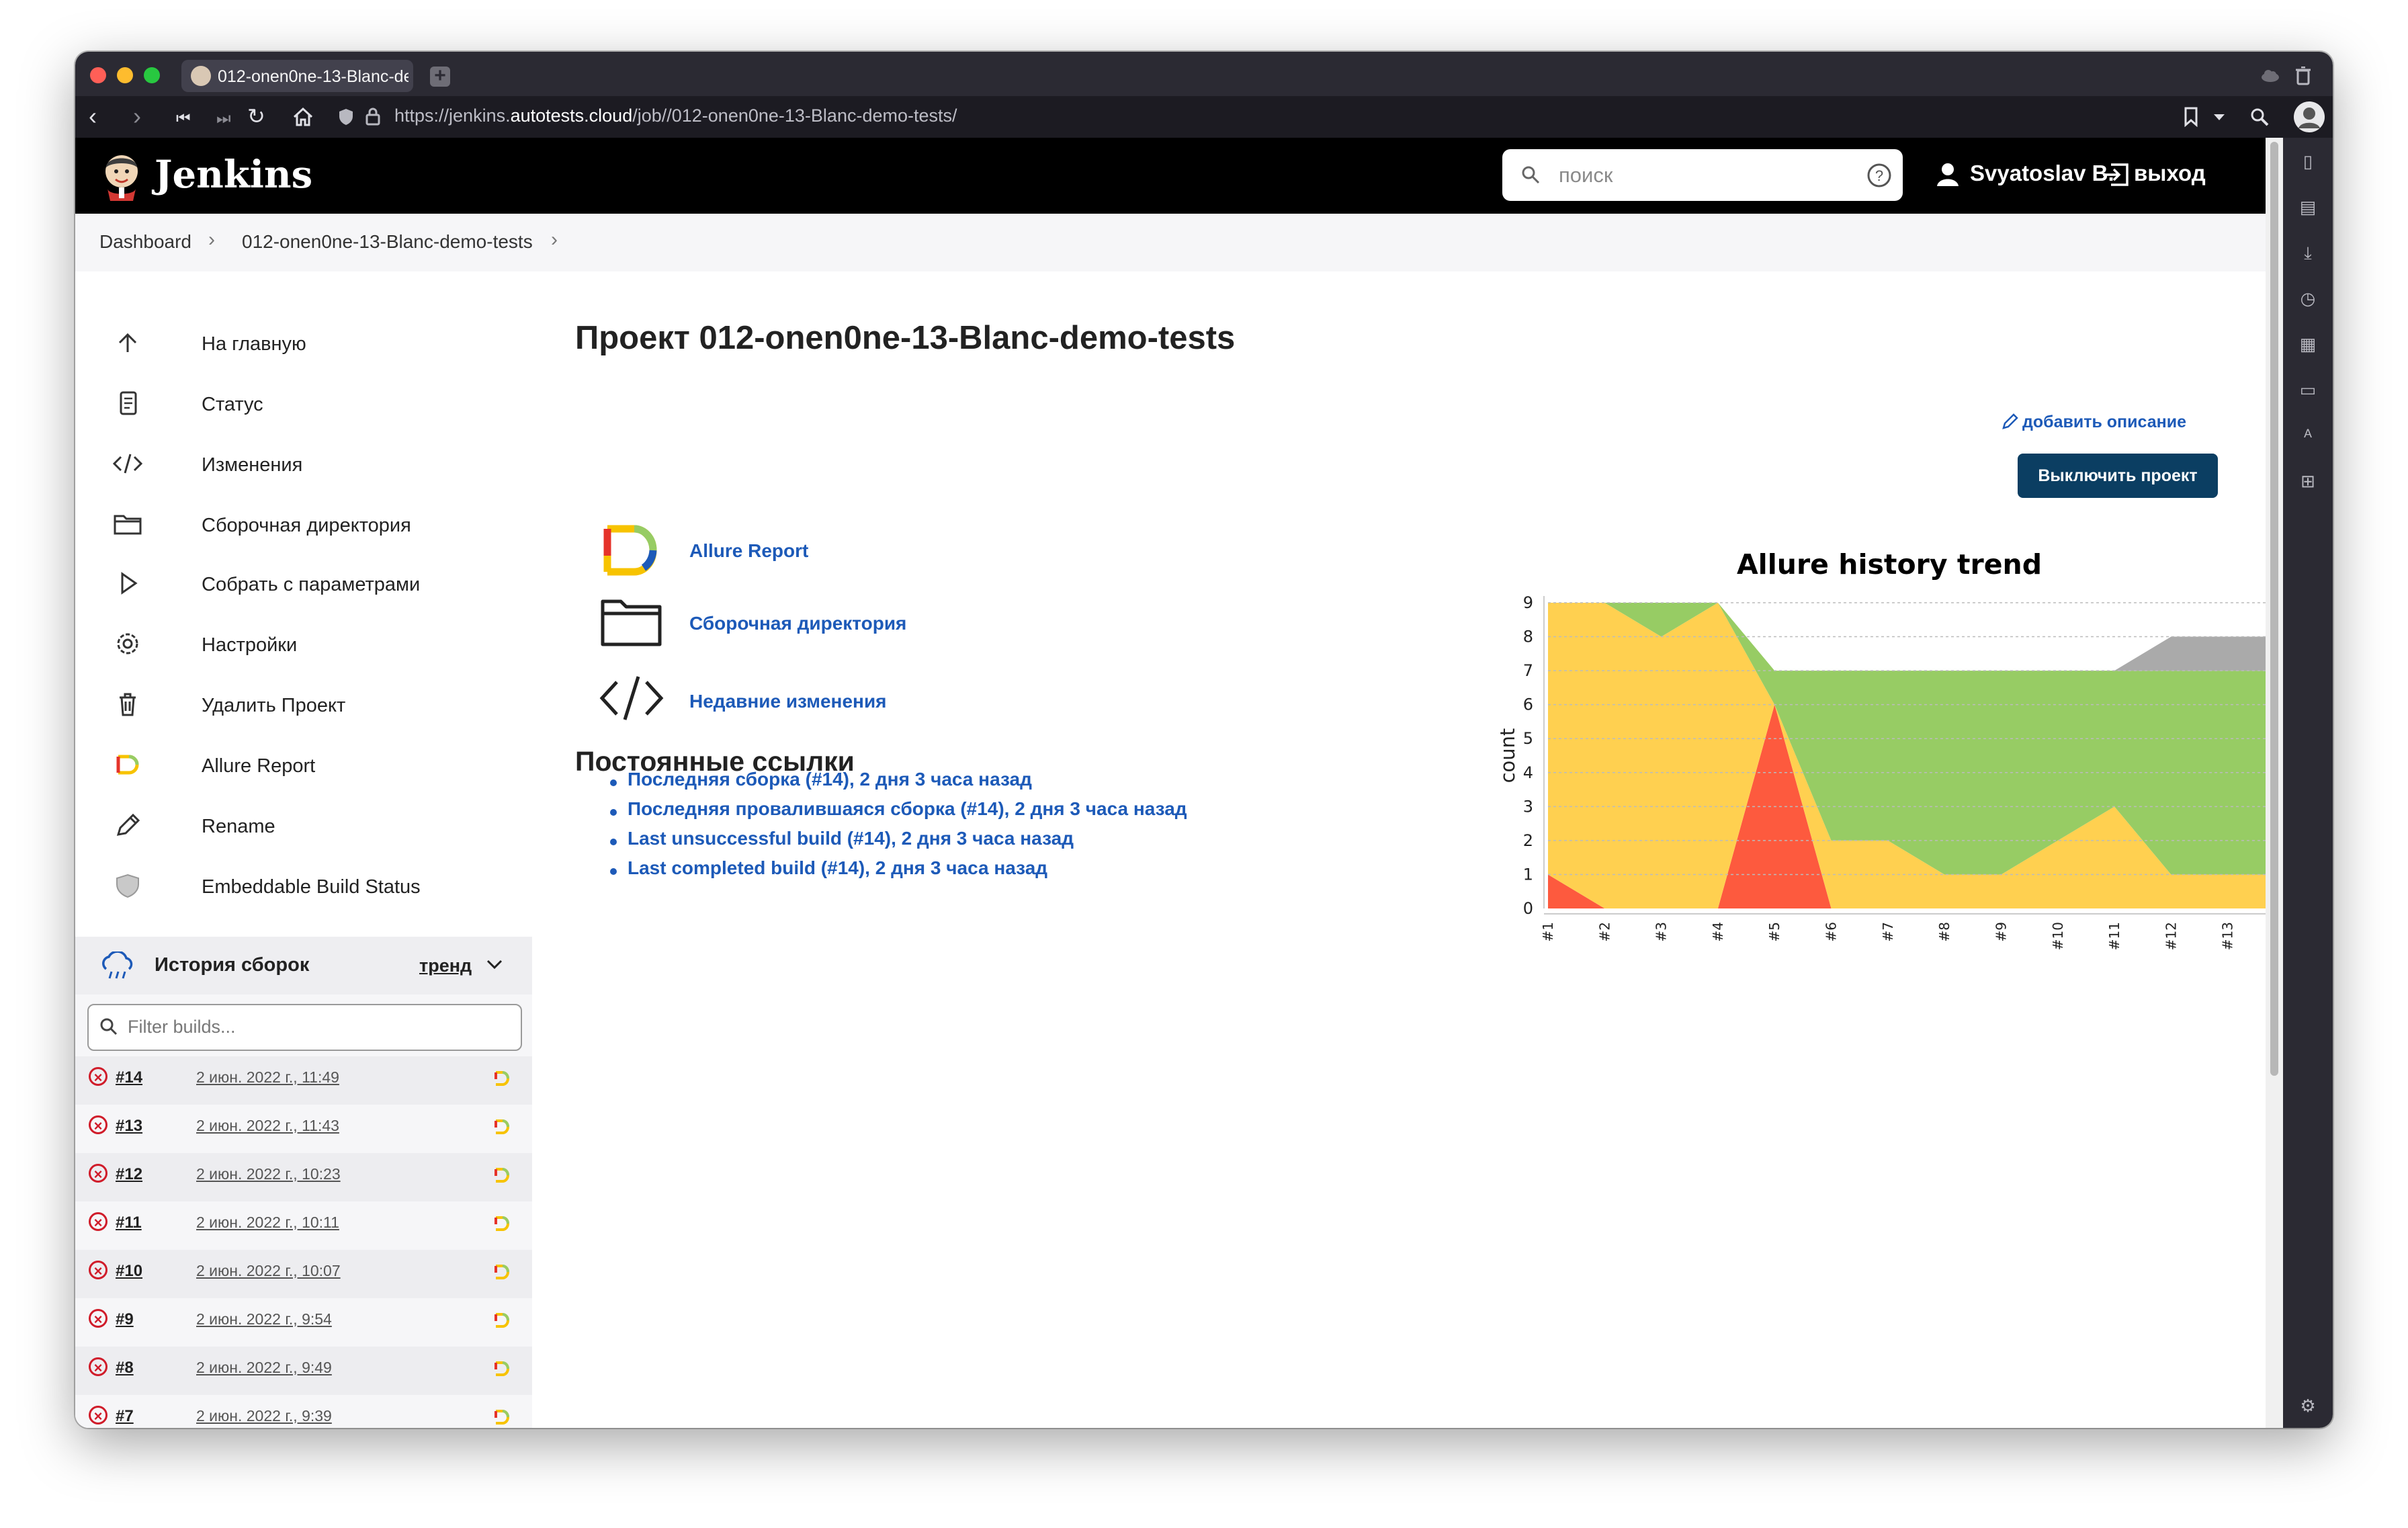 The width and height of the screenshot is (2408, 1528). I want to click on scrollbar-thumb, so click(2274, 609).